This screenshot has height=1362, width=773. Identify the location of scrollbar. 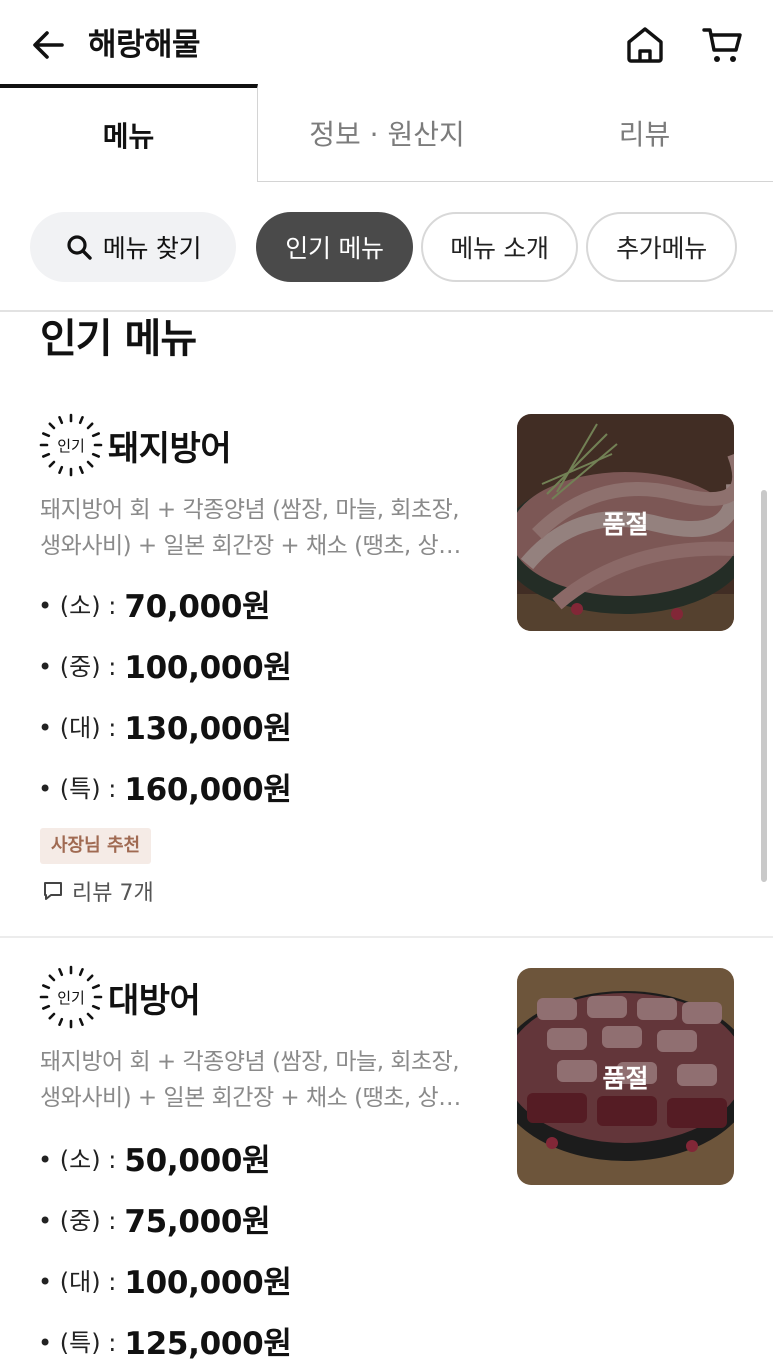
(764, 686).